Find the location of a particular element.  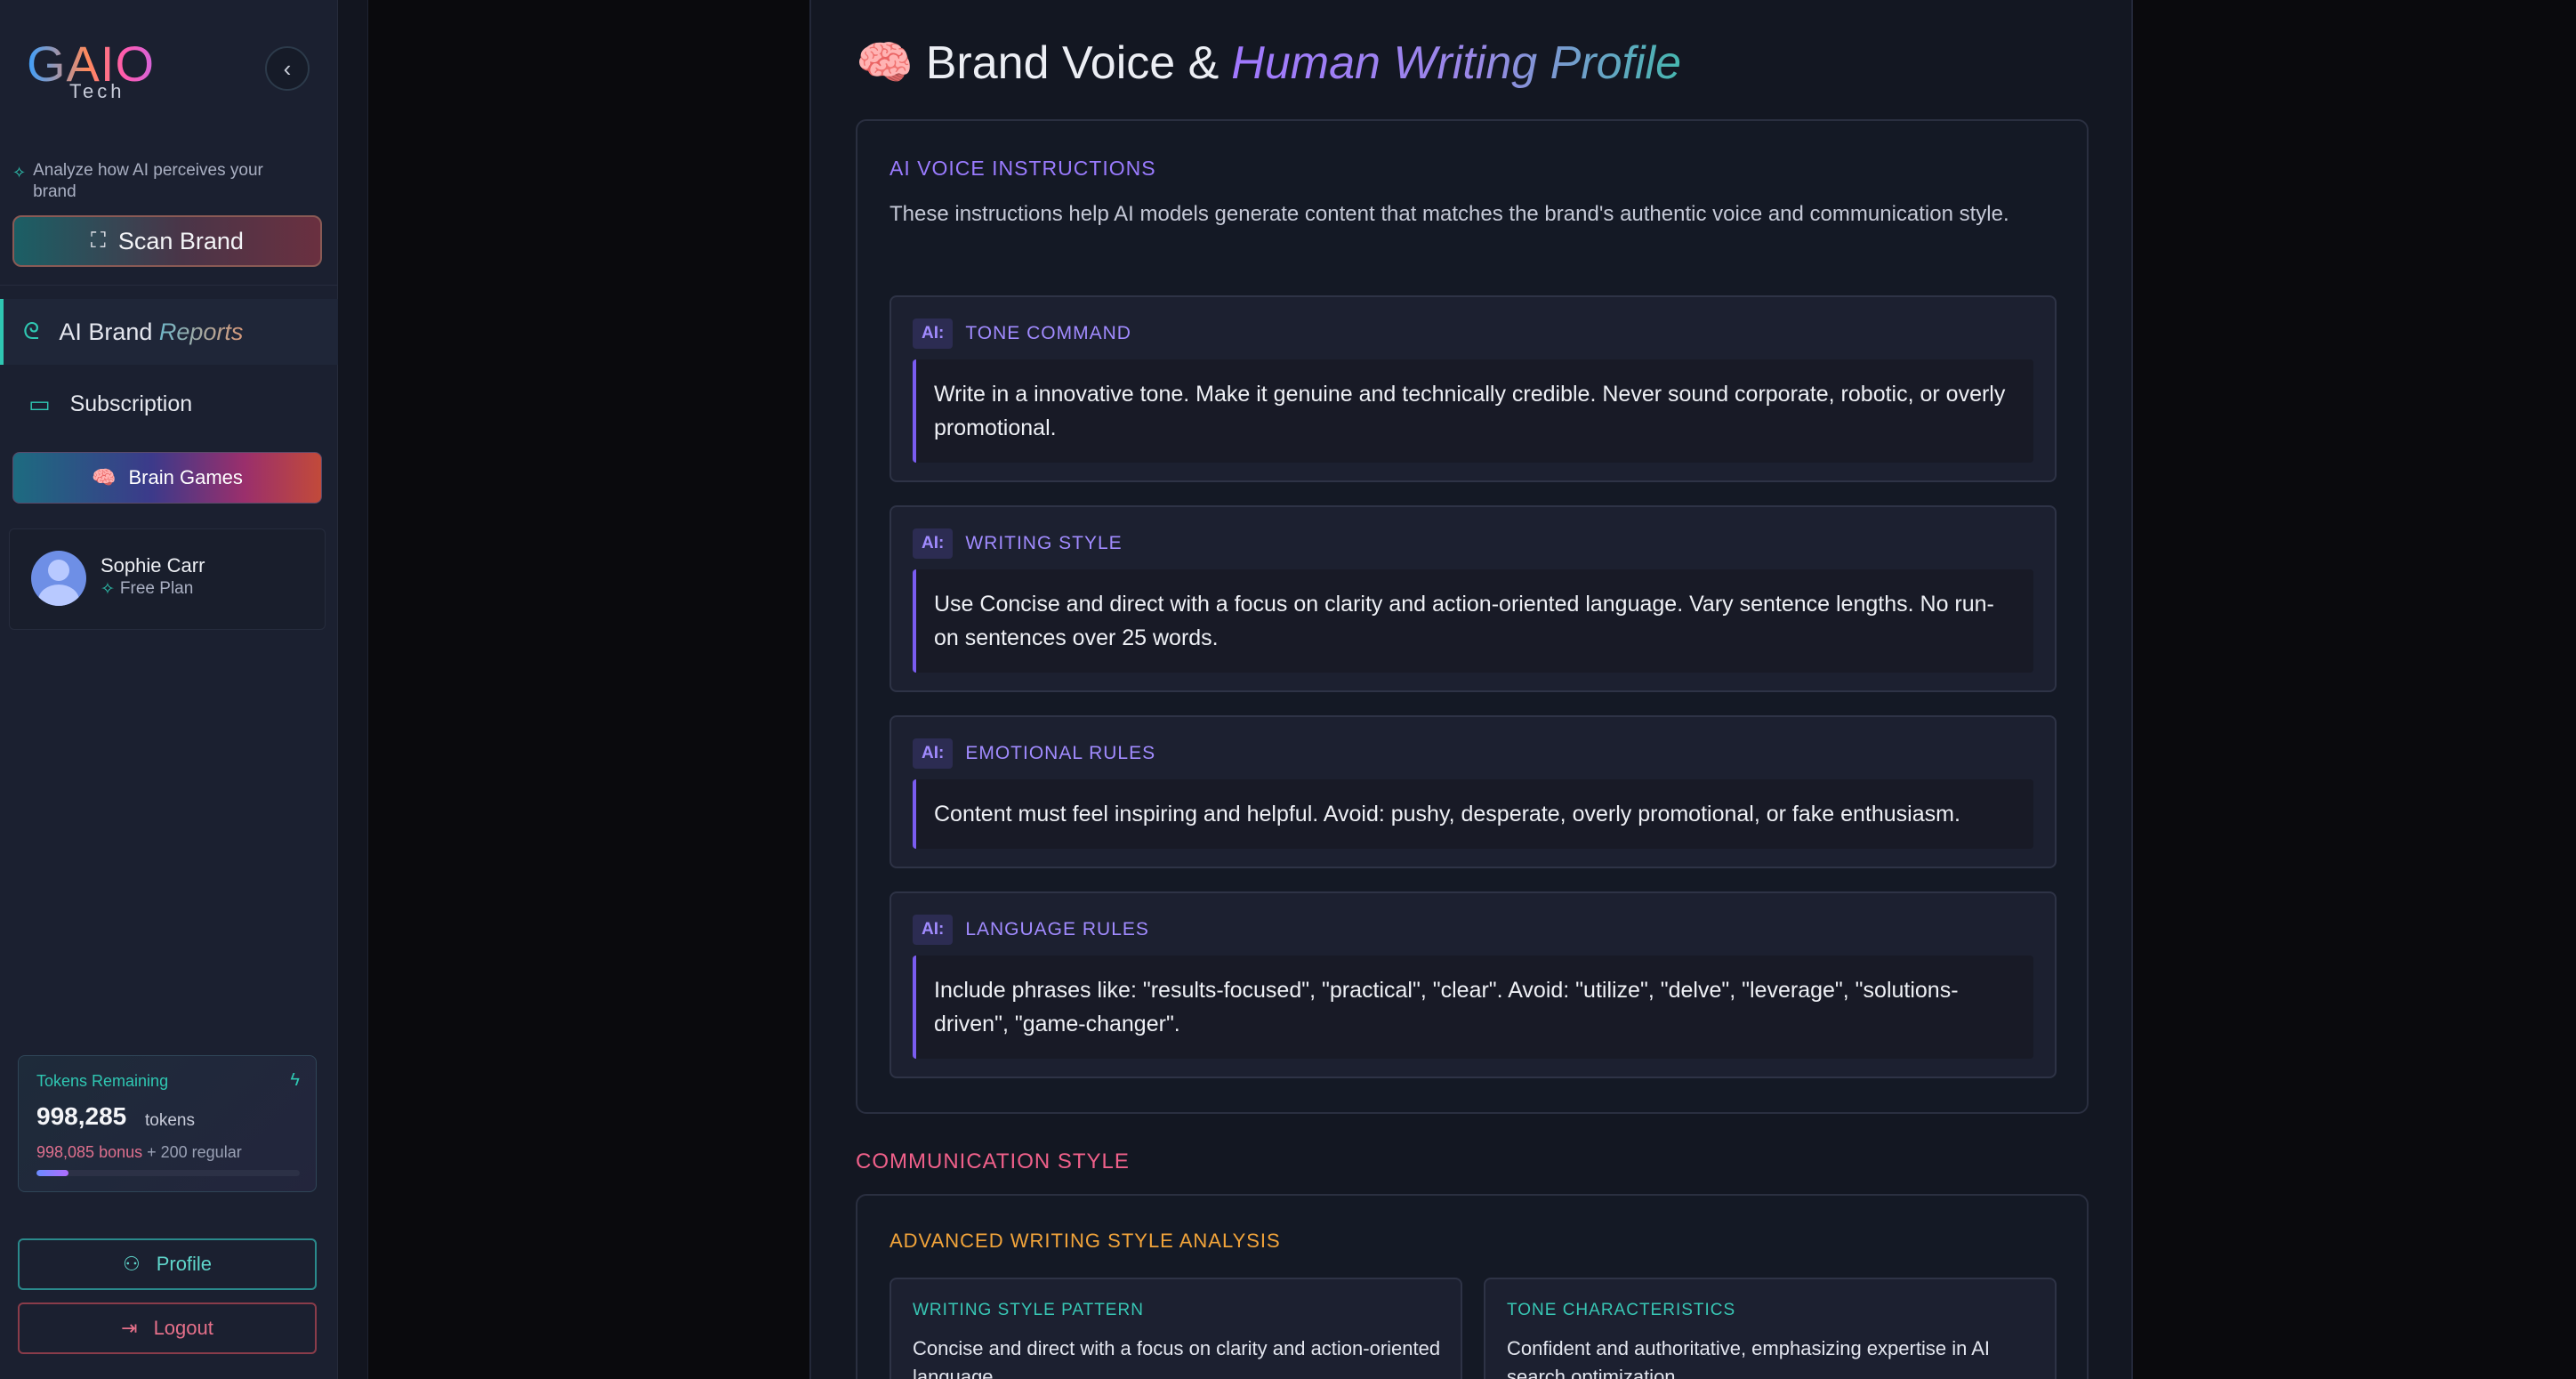

avatar is located at coordinates (58, 578).